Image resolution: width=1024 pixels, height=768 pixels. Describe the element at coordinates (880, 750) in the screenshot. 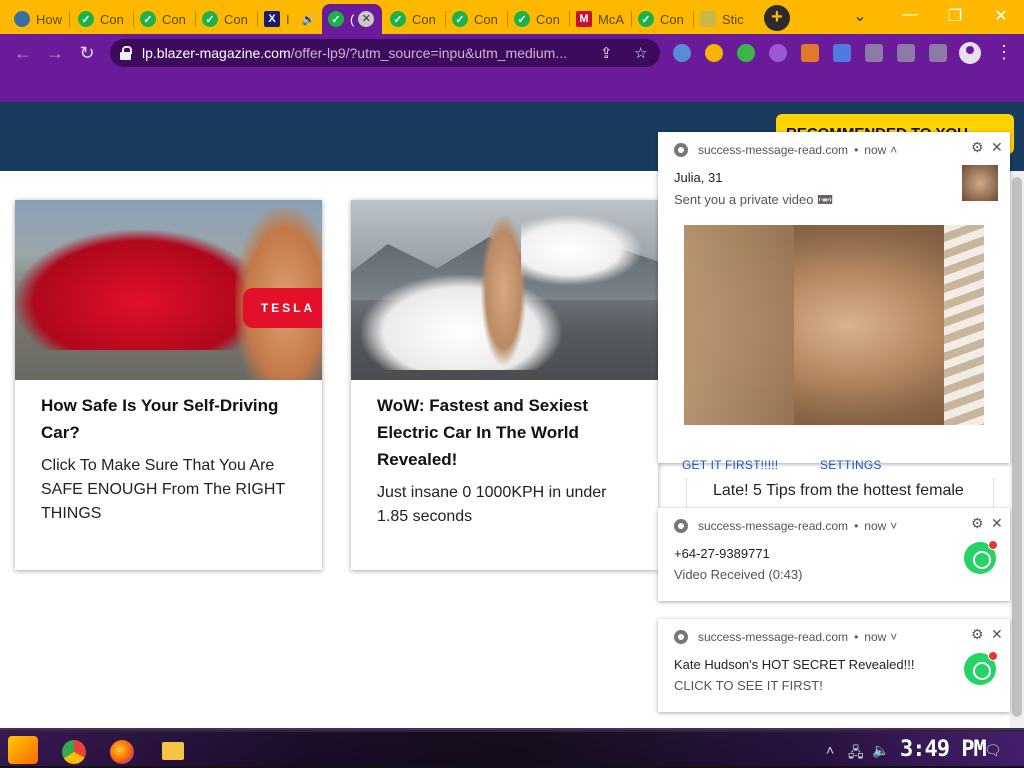

I see `volume-icon: 🔈` at that location.